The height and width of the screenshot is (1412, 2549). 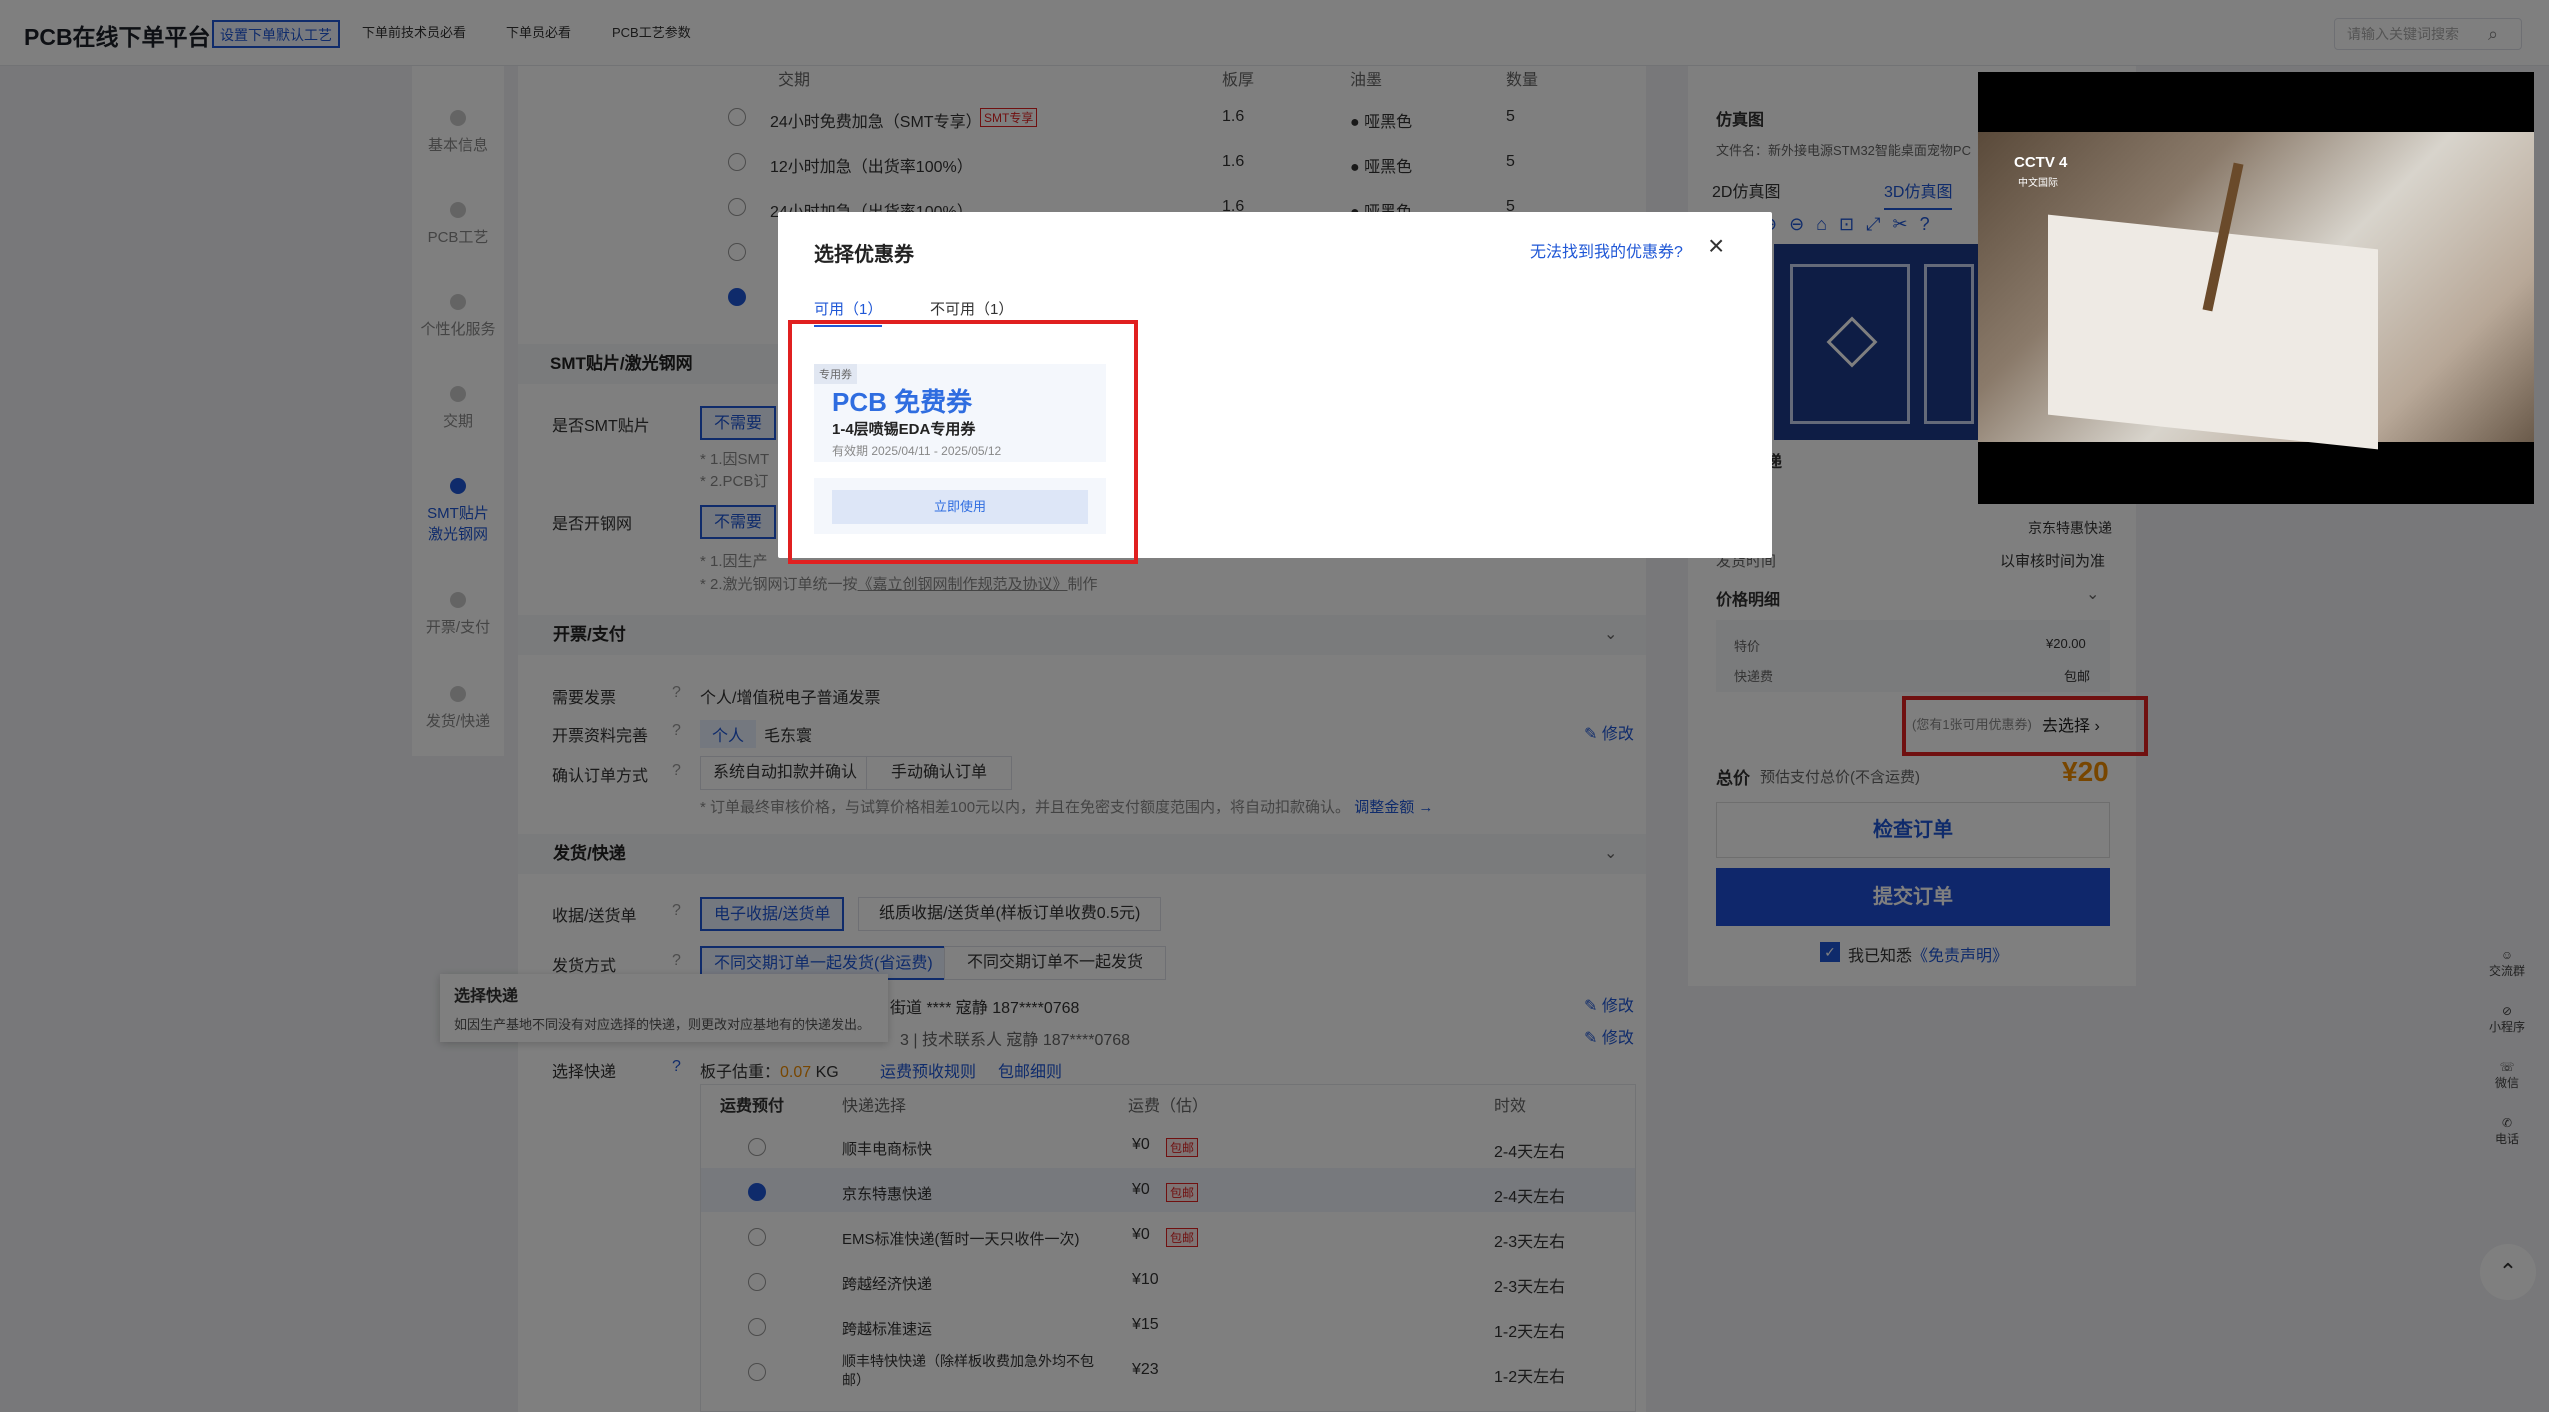 I want to click on video-player: CCTV 4 中文国际, so click(x=2256, y=288).